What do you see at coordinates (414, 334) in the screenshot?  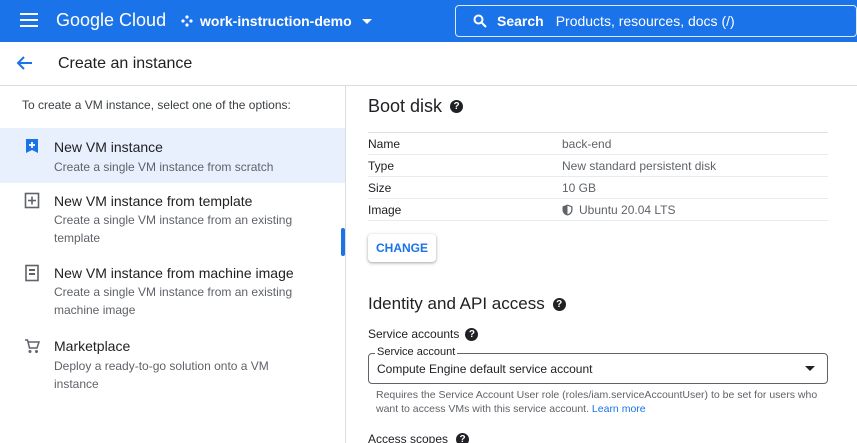 I see `field-label: Service accounts` at bounding box center [414, 334].